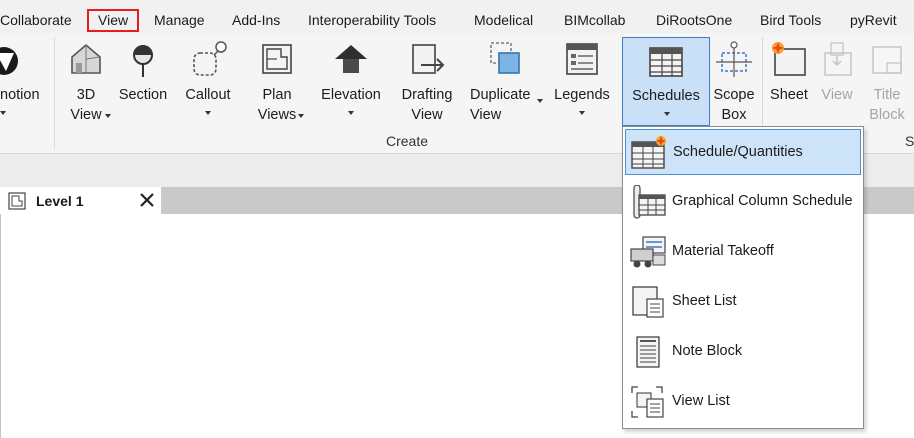  I want to click on menu-view: View, so click(113, 20).